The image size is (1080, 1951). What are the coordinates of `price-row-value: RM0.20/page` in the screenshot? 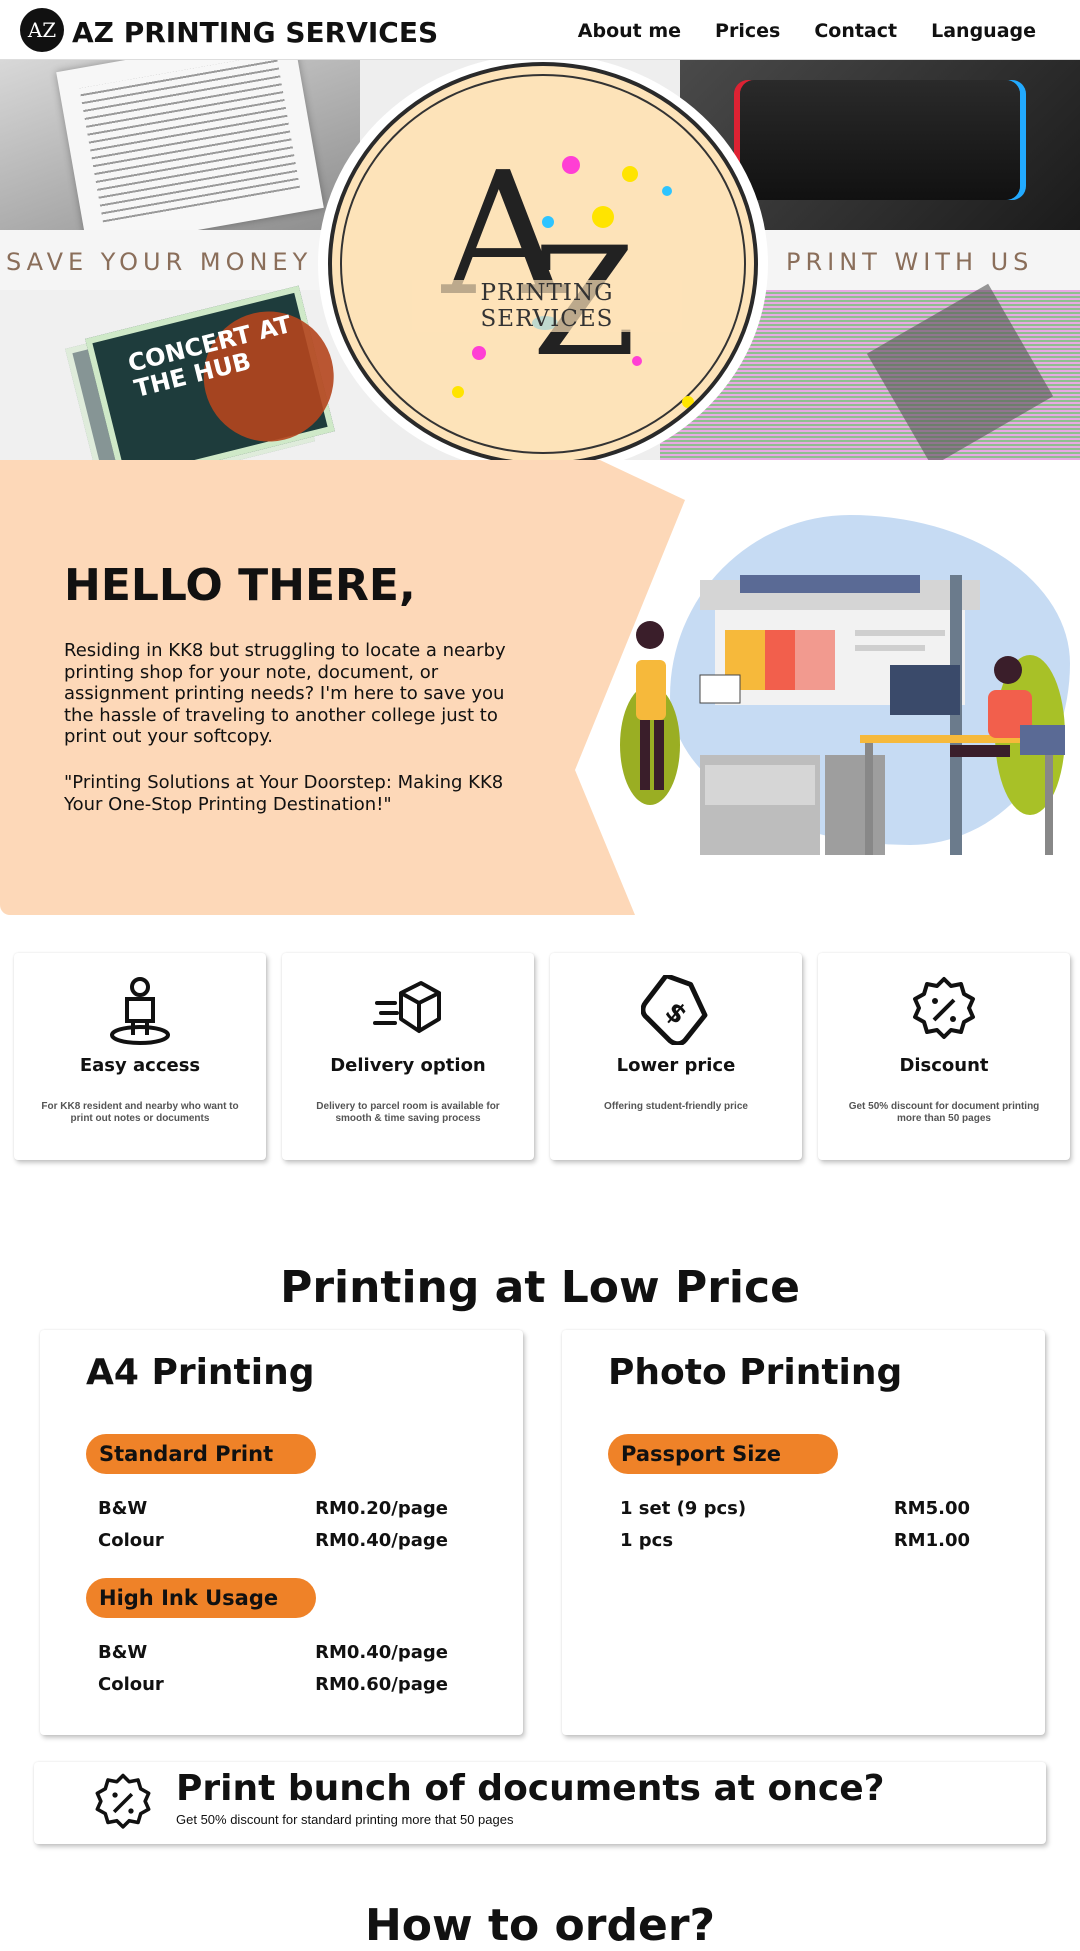 It's located at (381, 1508).